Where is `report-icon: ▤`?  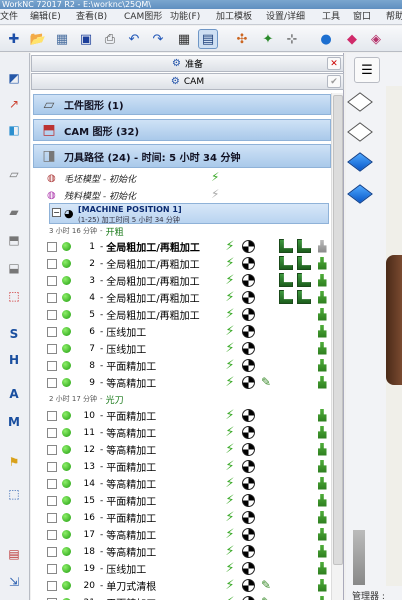 report-icon: ▤ is located at coordinates (14, 554).